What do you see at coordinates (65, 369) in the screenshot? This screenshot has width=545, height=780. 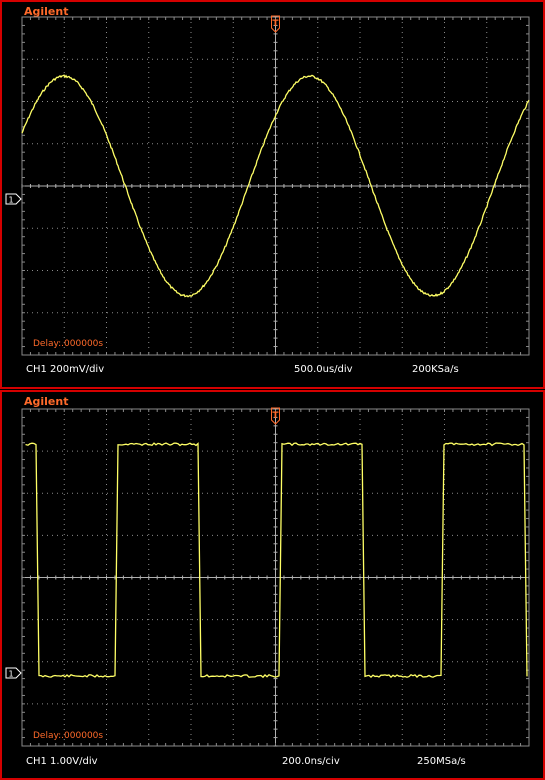 I see `channel-scale-readout: CH1 200mV/div` at bounding box center [65, 369].